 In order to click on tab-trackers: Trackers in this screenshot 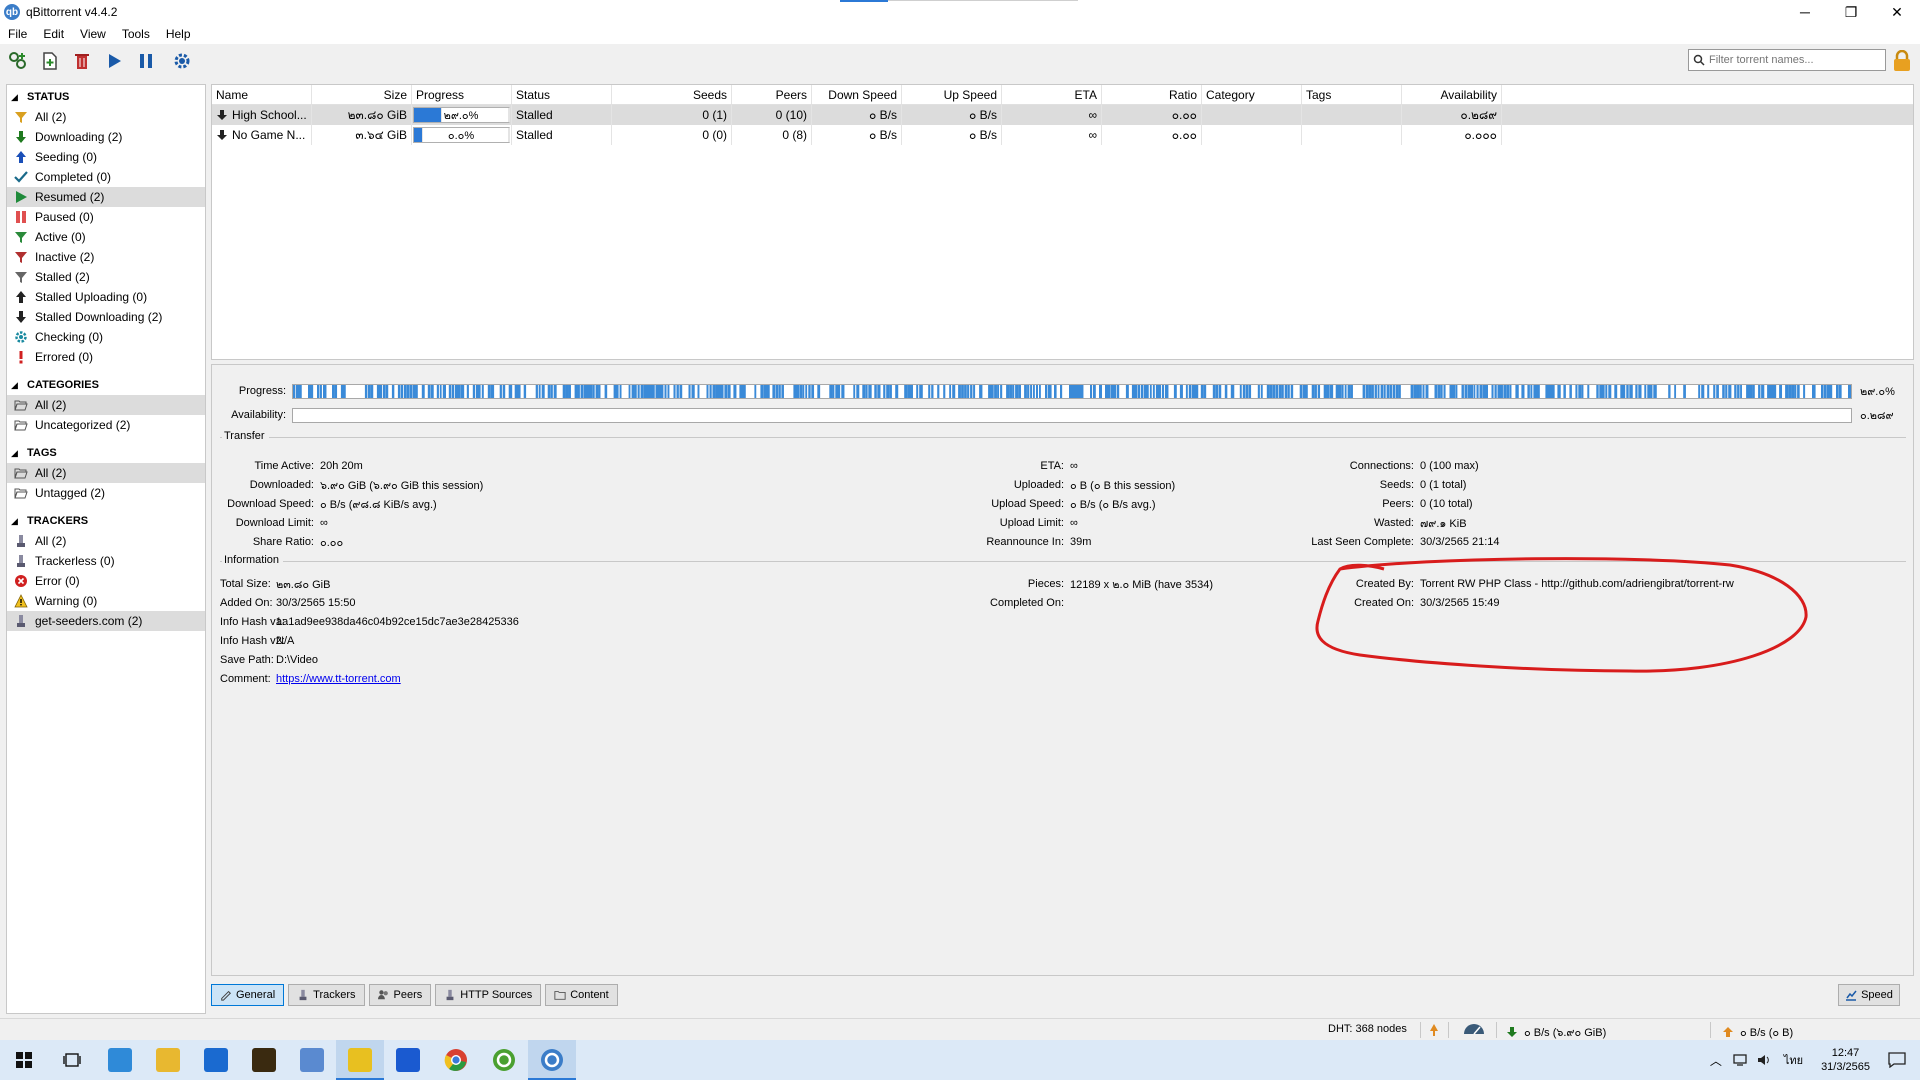, I will do `click(326, 995)`.